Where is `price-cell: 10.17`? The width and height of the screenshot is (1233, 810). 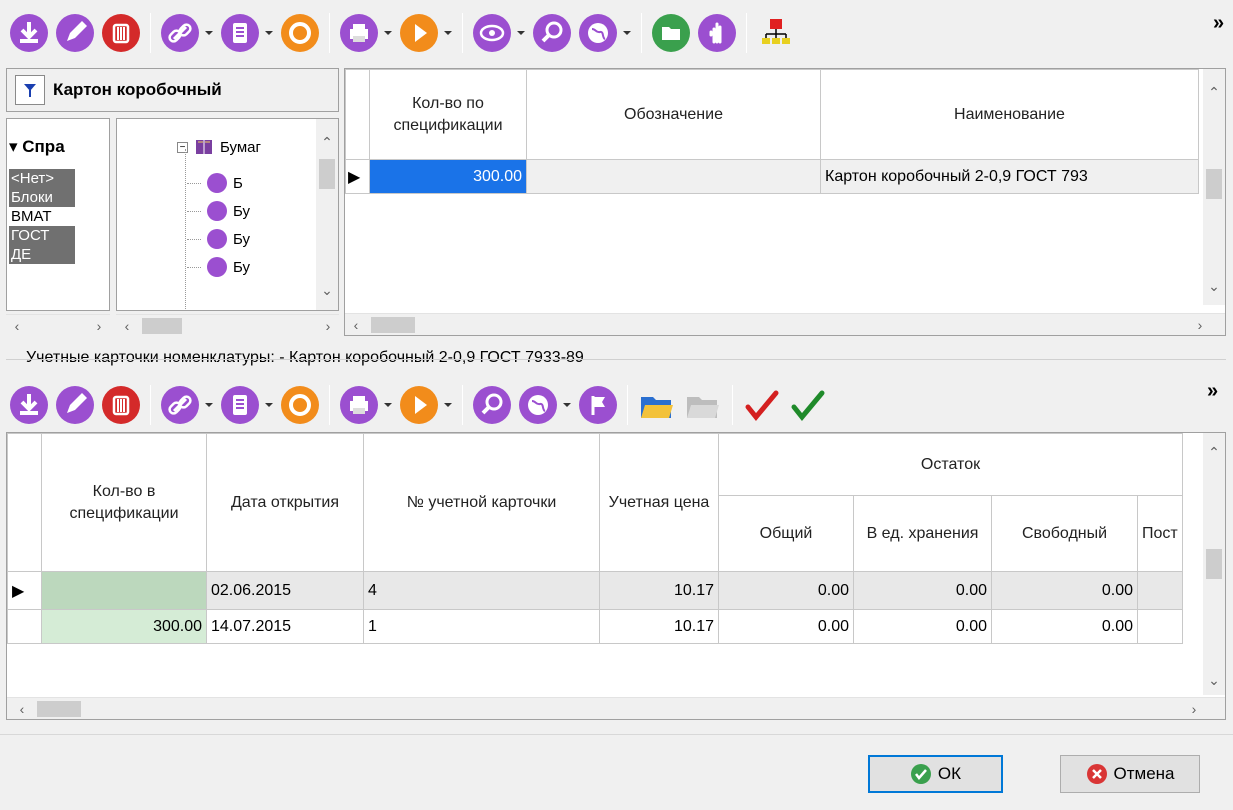 price-cell: 10.17 is located at coordinates (659, 590).